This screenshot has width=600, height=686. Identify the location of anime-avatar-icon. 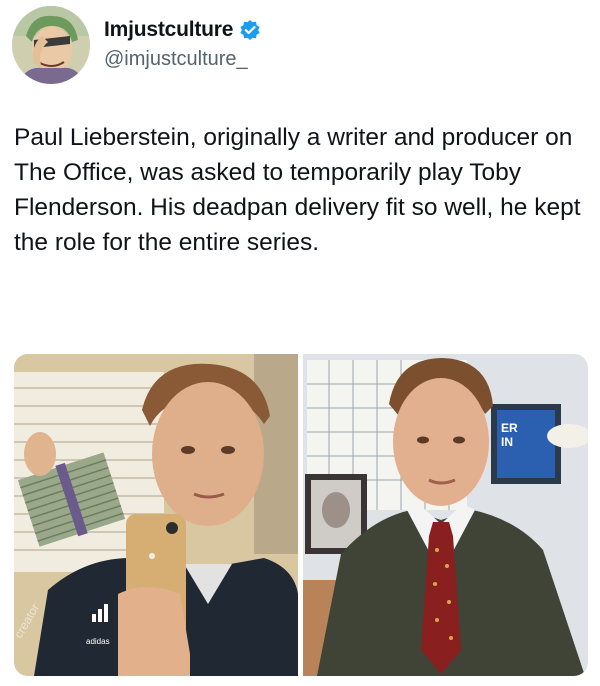
(51, 45).